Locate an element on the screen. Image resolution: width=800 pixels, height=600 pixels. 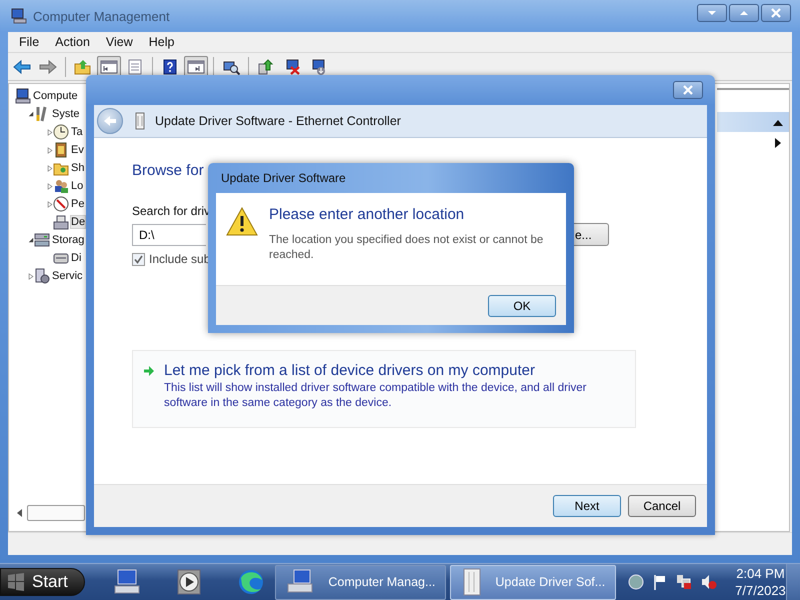
services-icon is located at coordinates (42, 276).